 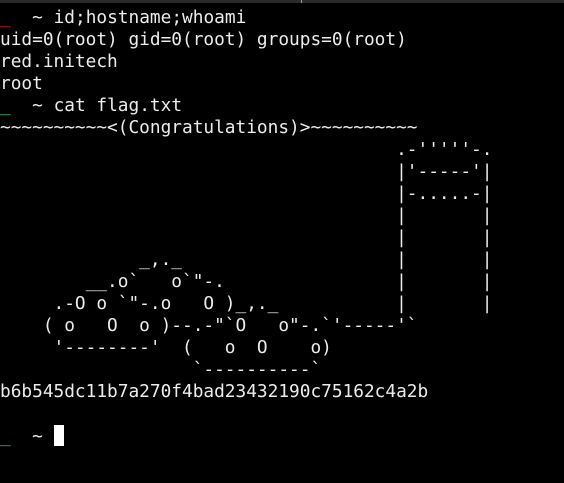 What do you see at coordinates (282, 18) in the screenshot?
I see `prompt-line-1: _ ~ id;hostname;whoami` at bounding box center [282, 18].